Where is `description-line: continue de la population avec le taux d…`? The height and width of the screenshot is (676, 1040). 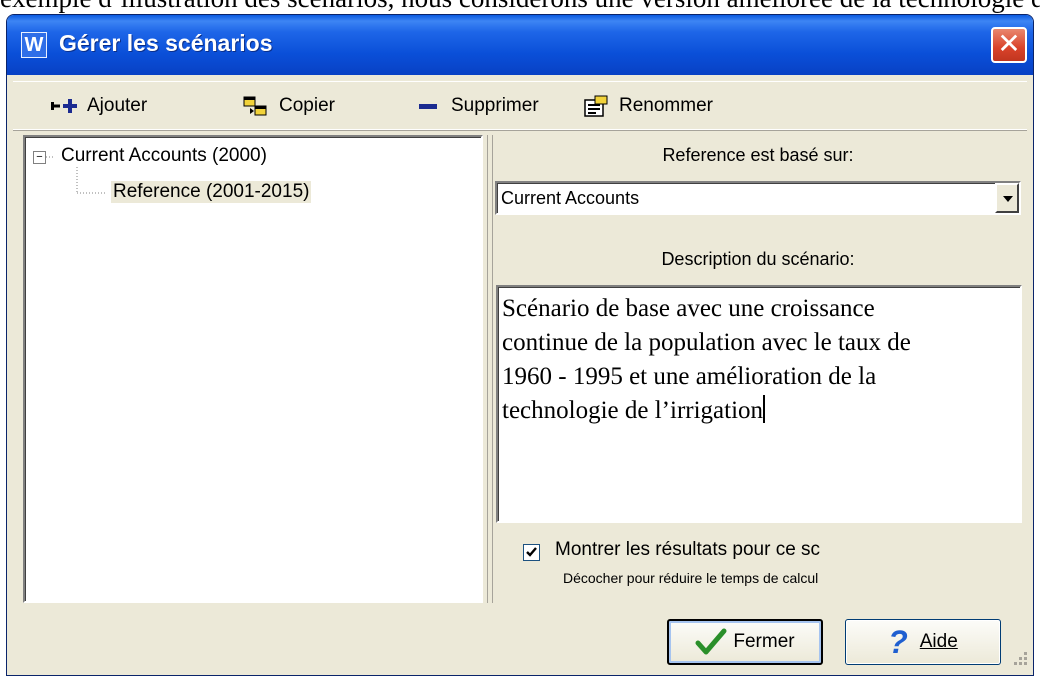
description-line: continue de la population avec le taux d… is located at coordinates (706, 342).